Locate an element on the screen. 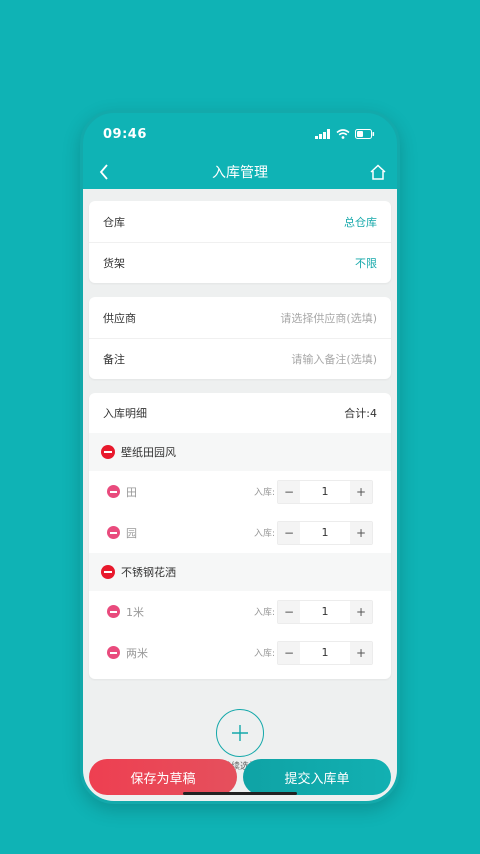 Image resolution: width=480 pixels, height=854 pixels. product-name: 不锈钢花洒 is located at coordinates (148, 572).